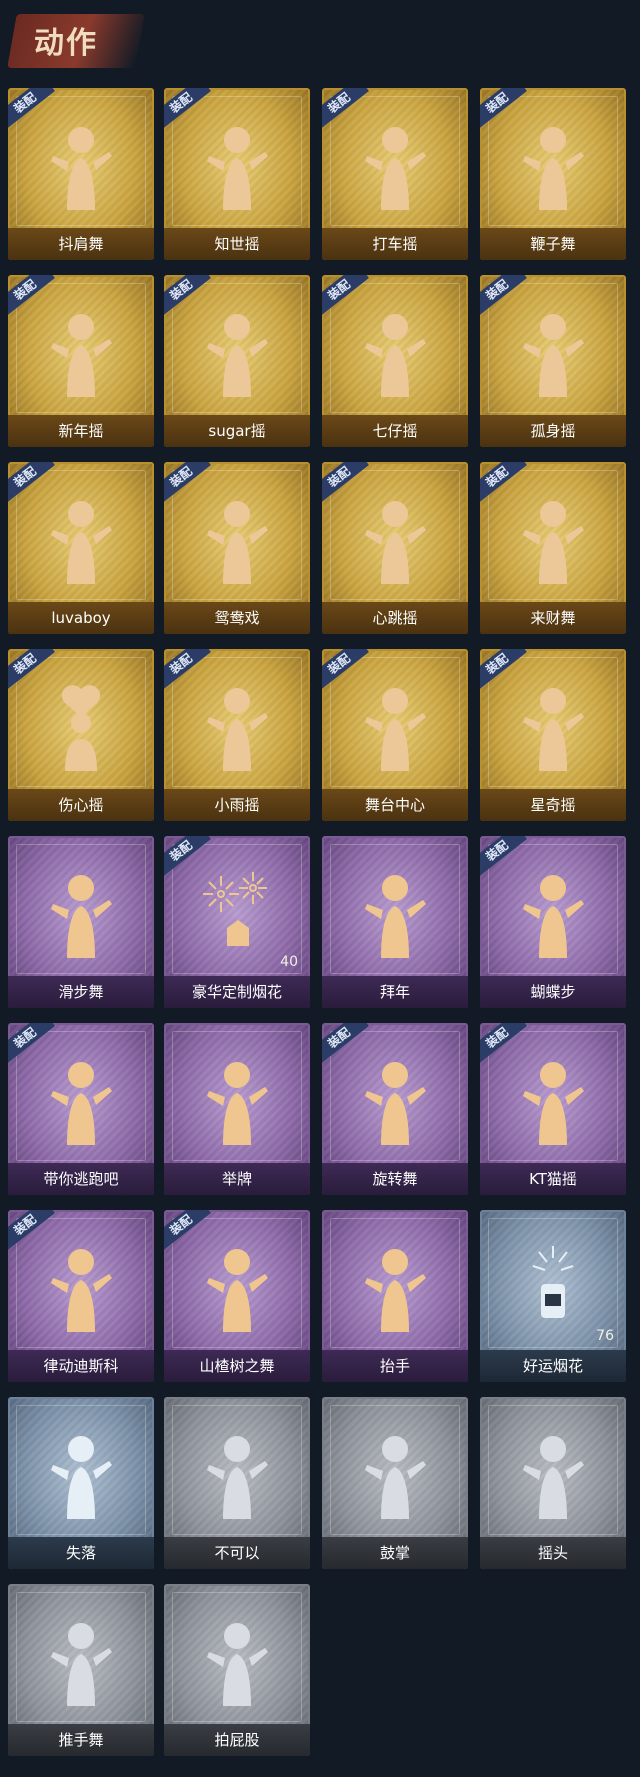  Describe the element at coordinates (289, 962) in the screenshot. I see `item-count: 40` at that location.